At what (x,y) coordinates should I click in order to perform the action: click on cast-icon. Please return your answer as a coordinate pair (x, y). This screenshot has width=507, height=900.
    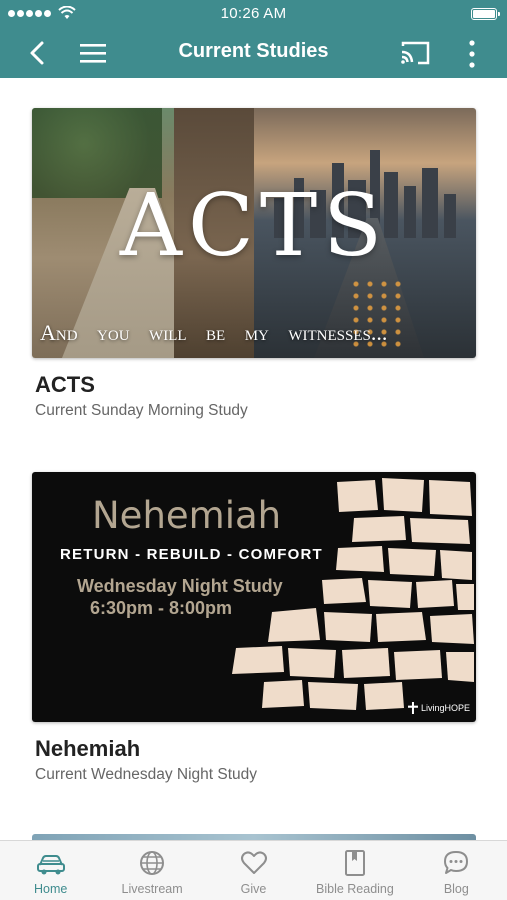
    Looking at the image, I should click on (415, 53).